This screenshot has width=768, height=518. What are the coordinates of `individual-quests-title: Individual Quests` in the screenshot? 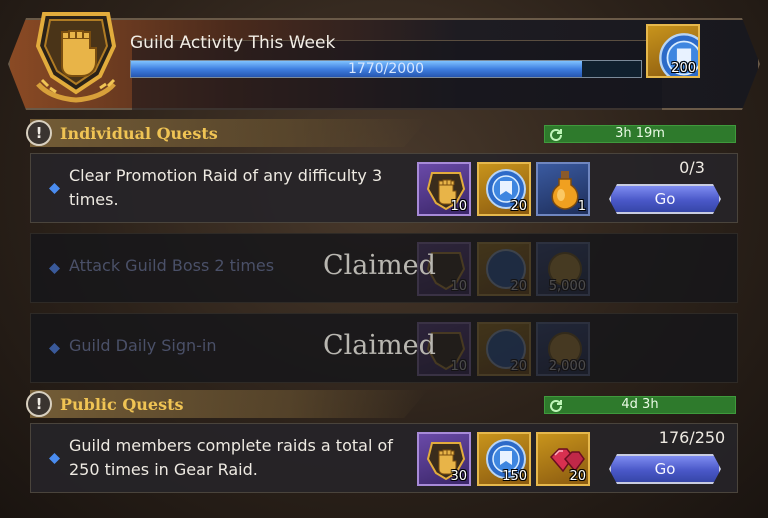 It's located at (139, 133).